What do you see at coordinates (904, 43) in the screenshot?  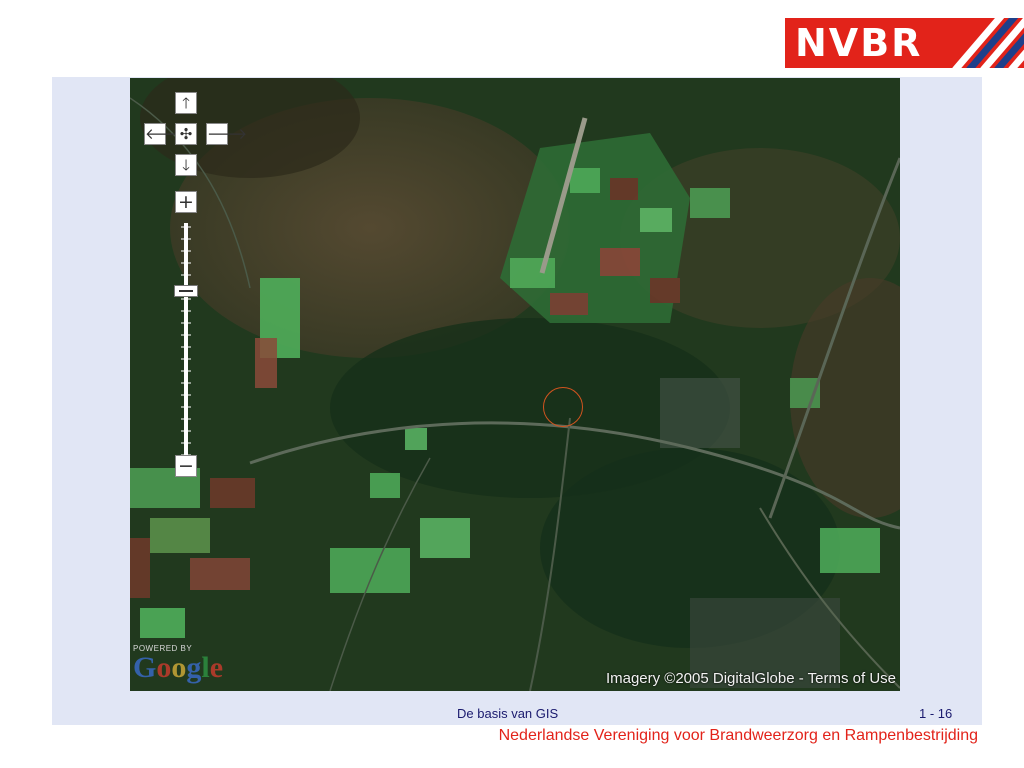 I see `nvbr-logo: NVBR` at bounding box center [904, 43].